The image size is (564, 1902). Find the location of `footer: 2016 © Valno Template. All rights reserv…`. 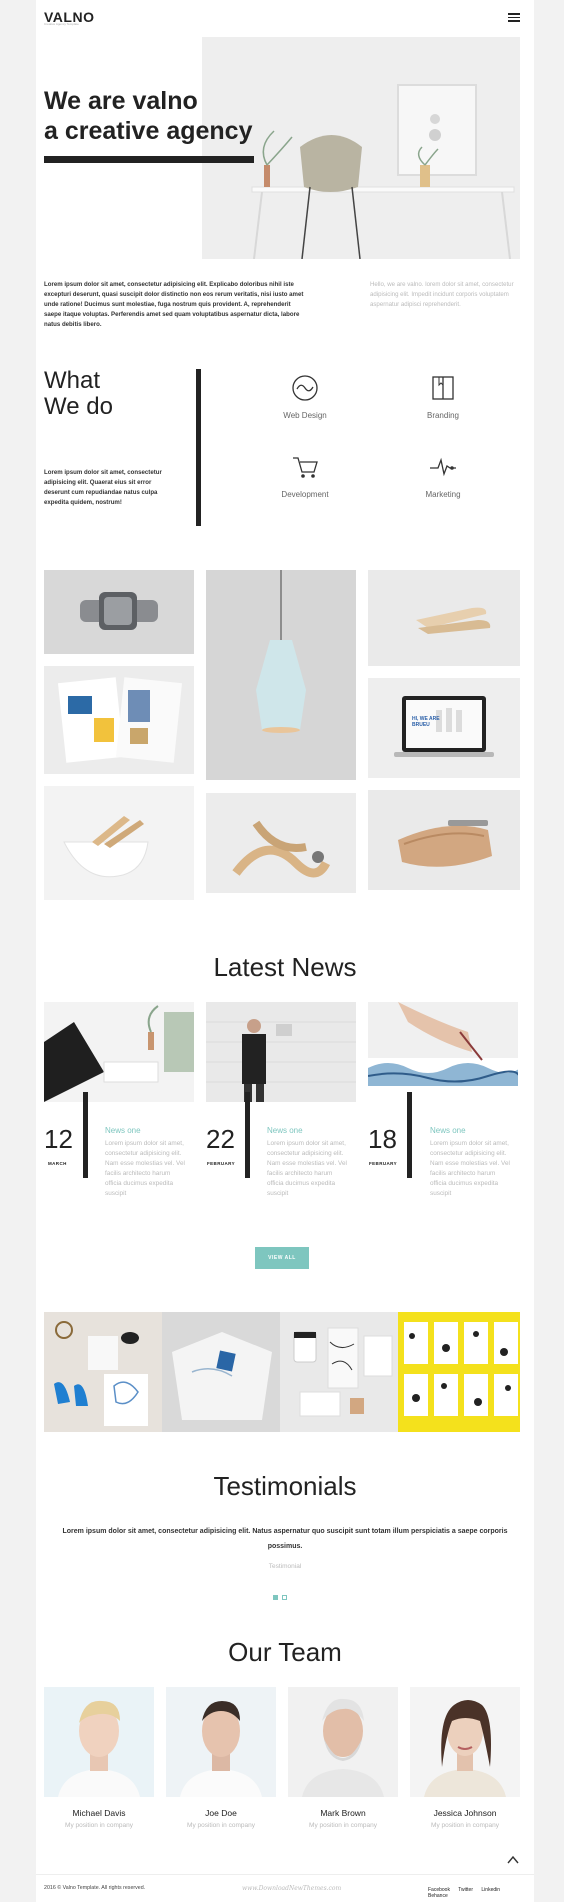

footer: 2016 © Valno Template. All rights reserv… is located at coordinates (285, 1888).